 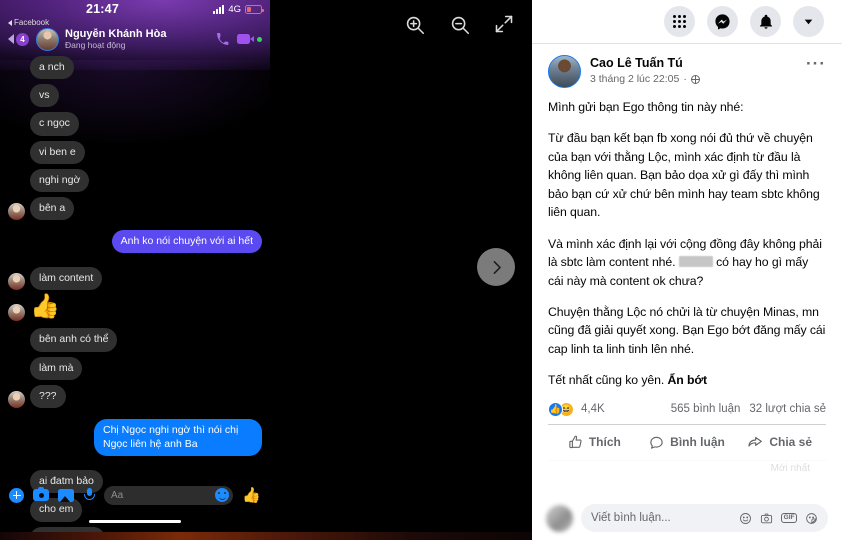 What do you see at coordinates (634, 80) in the screenshot?
I see `post-timestamp: 3 tháng 2 lúc 22:05` at bounding box center [634, 80].